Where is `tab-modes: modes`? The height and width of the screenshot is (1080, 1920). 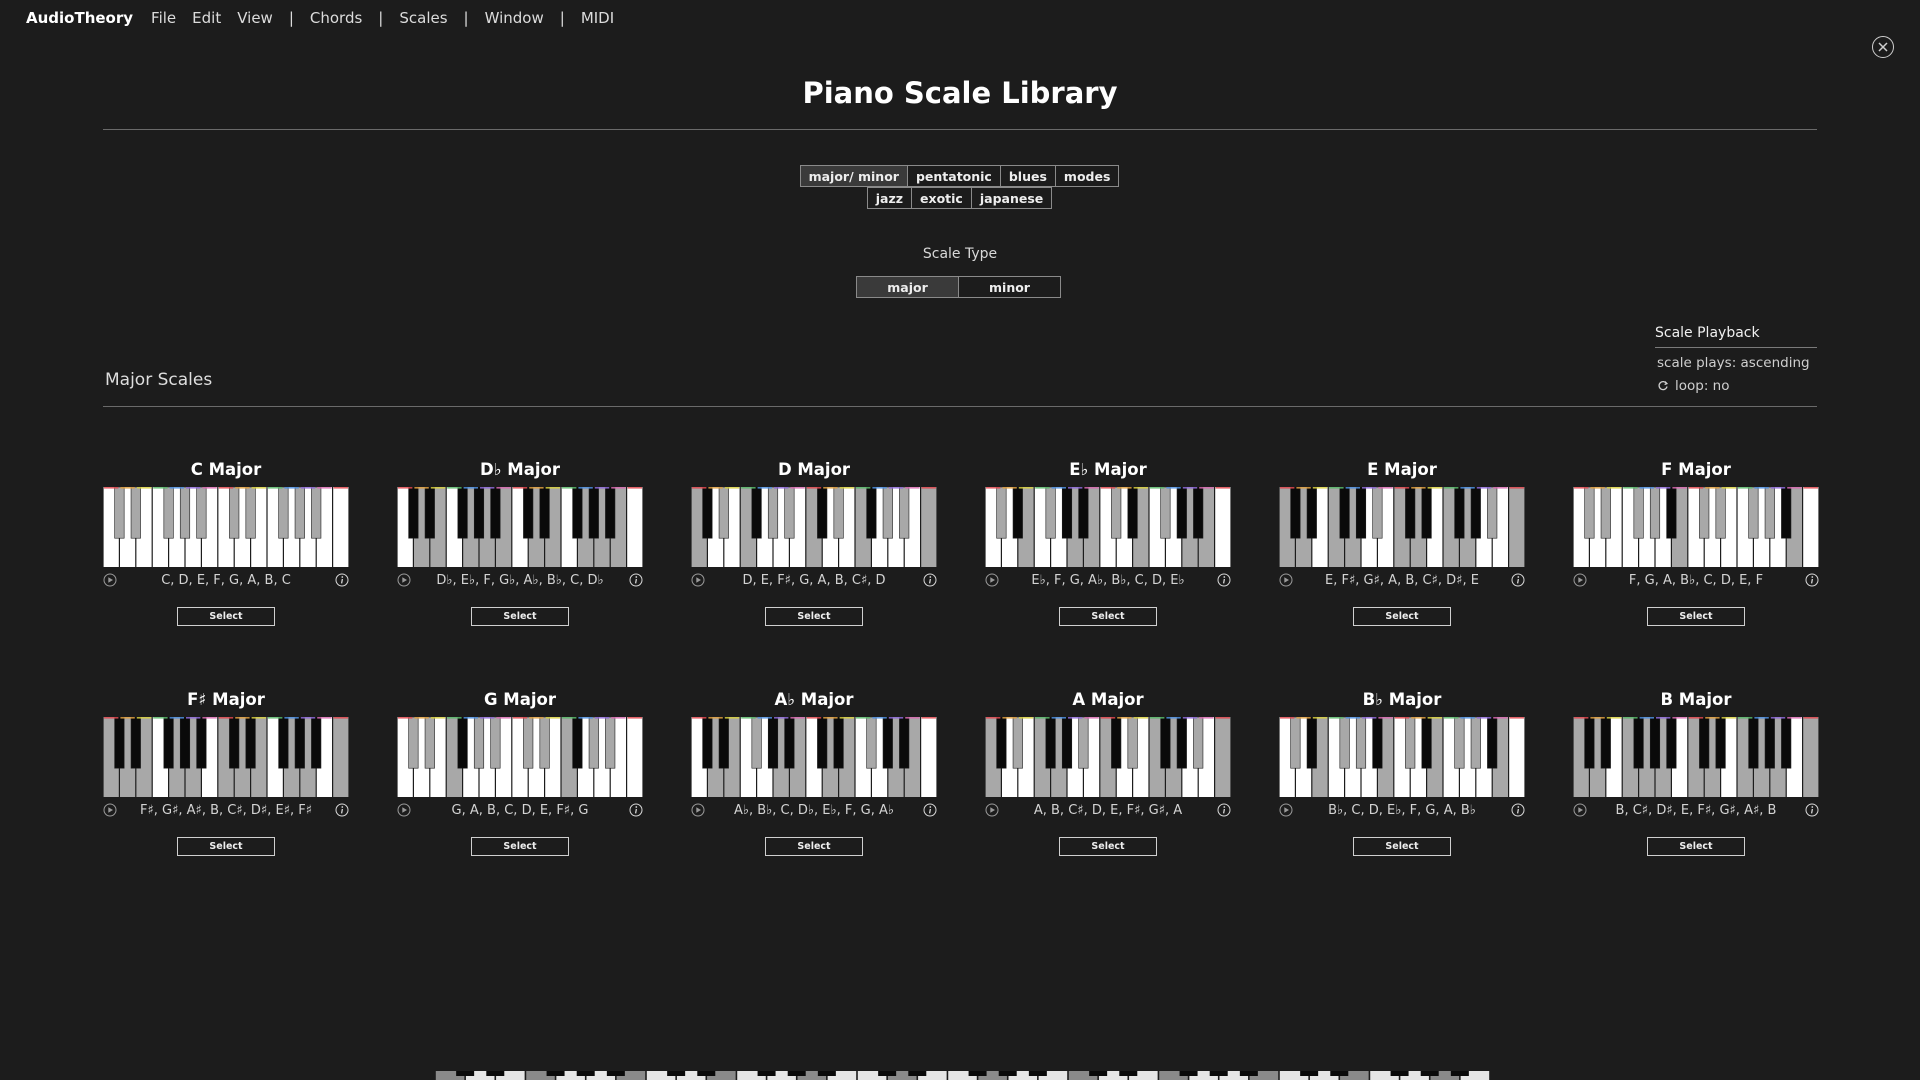
tab-modes: modes is located at coordinates (1087, 176).